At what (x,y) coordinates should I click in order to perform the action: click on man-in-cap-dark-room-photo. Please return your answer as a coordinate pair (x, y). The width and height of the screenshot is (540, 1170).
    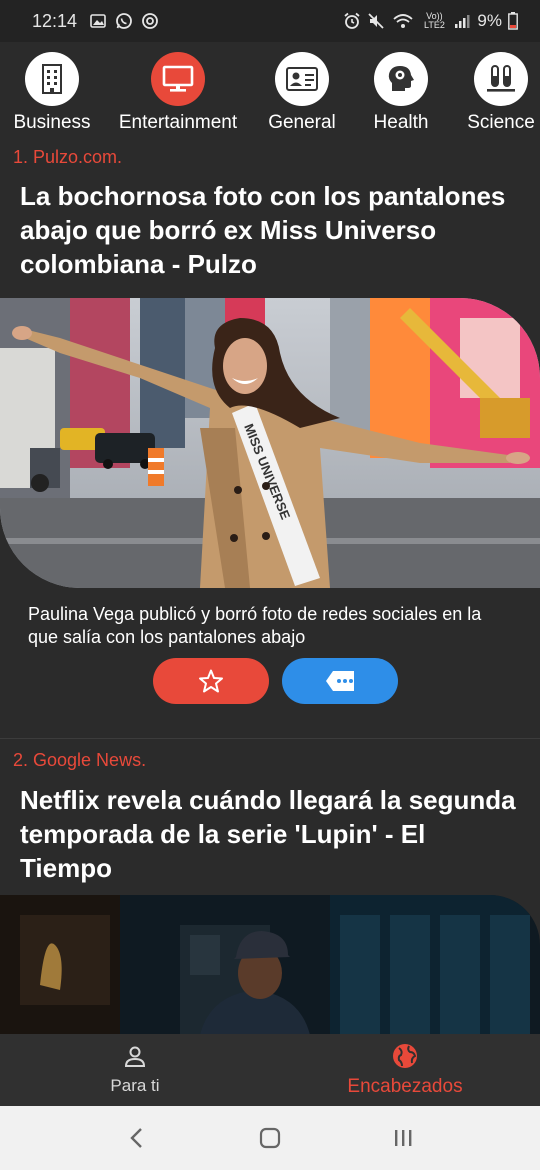
    Looking at the image, I should click on (270, 964).